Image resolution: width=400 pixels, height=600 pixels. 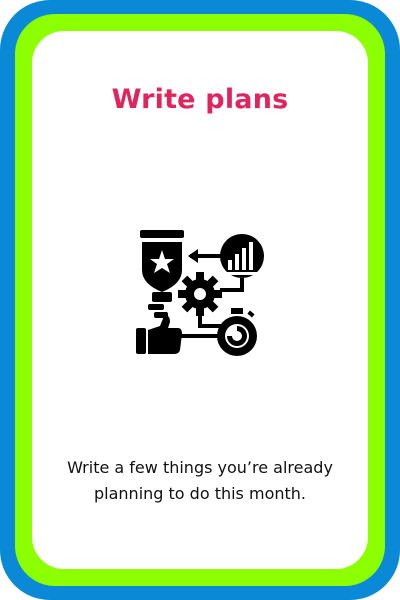 I want to click on goal-planning-icon, so click(x=200, y=296).